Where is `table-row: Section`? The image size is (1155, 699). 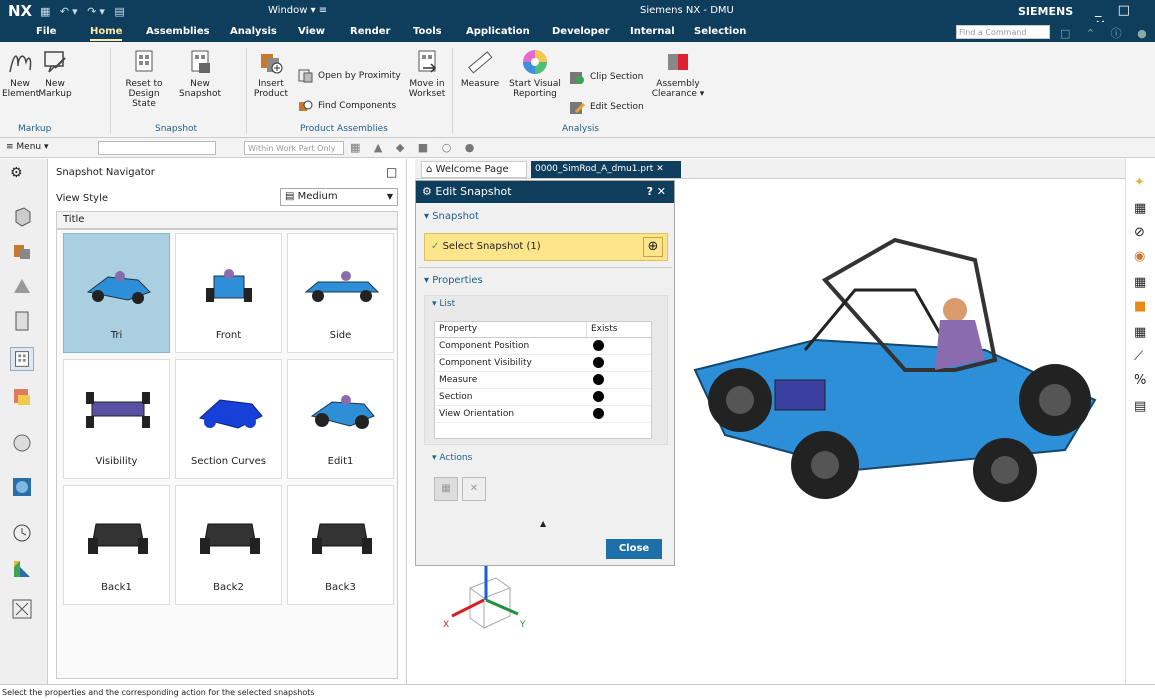 table-row: Section is located at coordinates (543, 397).